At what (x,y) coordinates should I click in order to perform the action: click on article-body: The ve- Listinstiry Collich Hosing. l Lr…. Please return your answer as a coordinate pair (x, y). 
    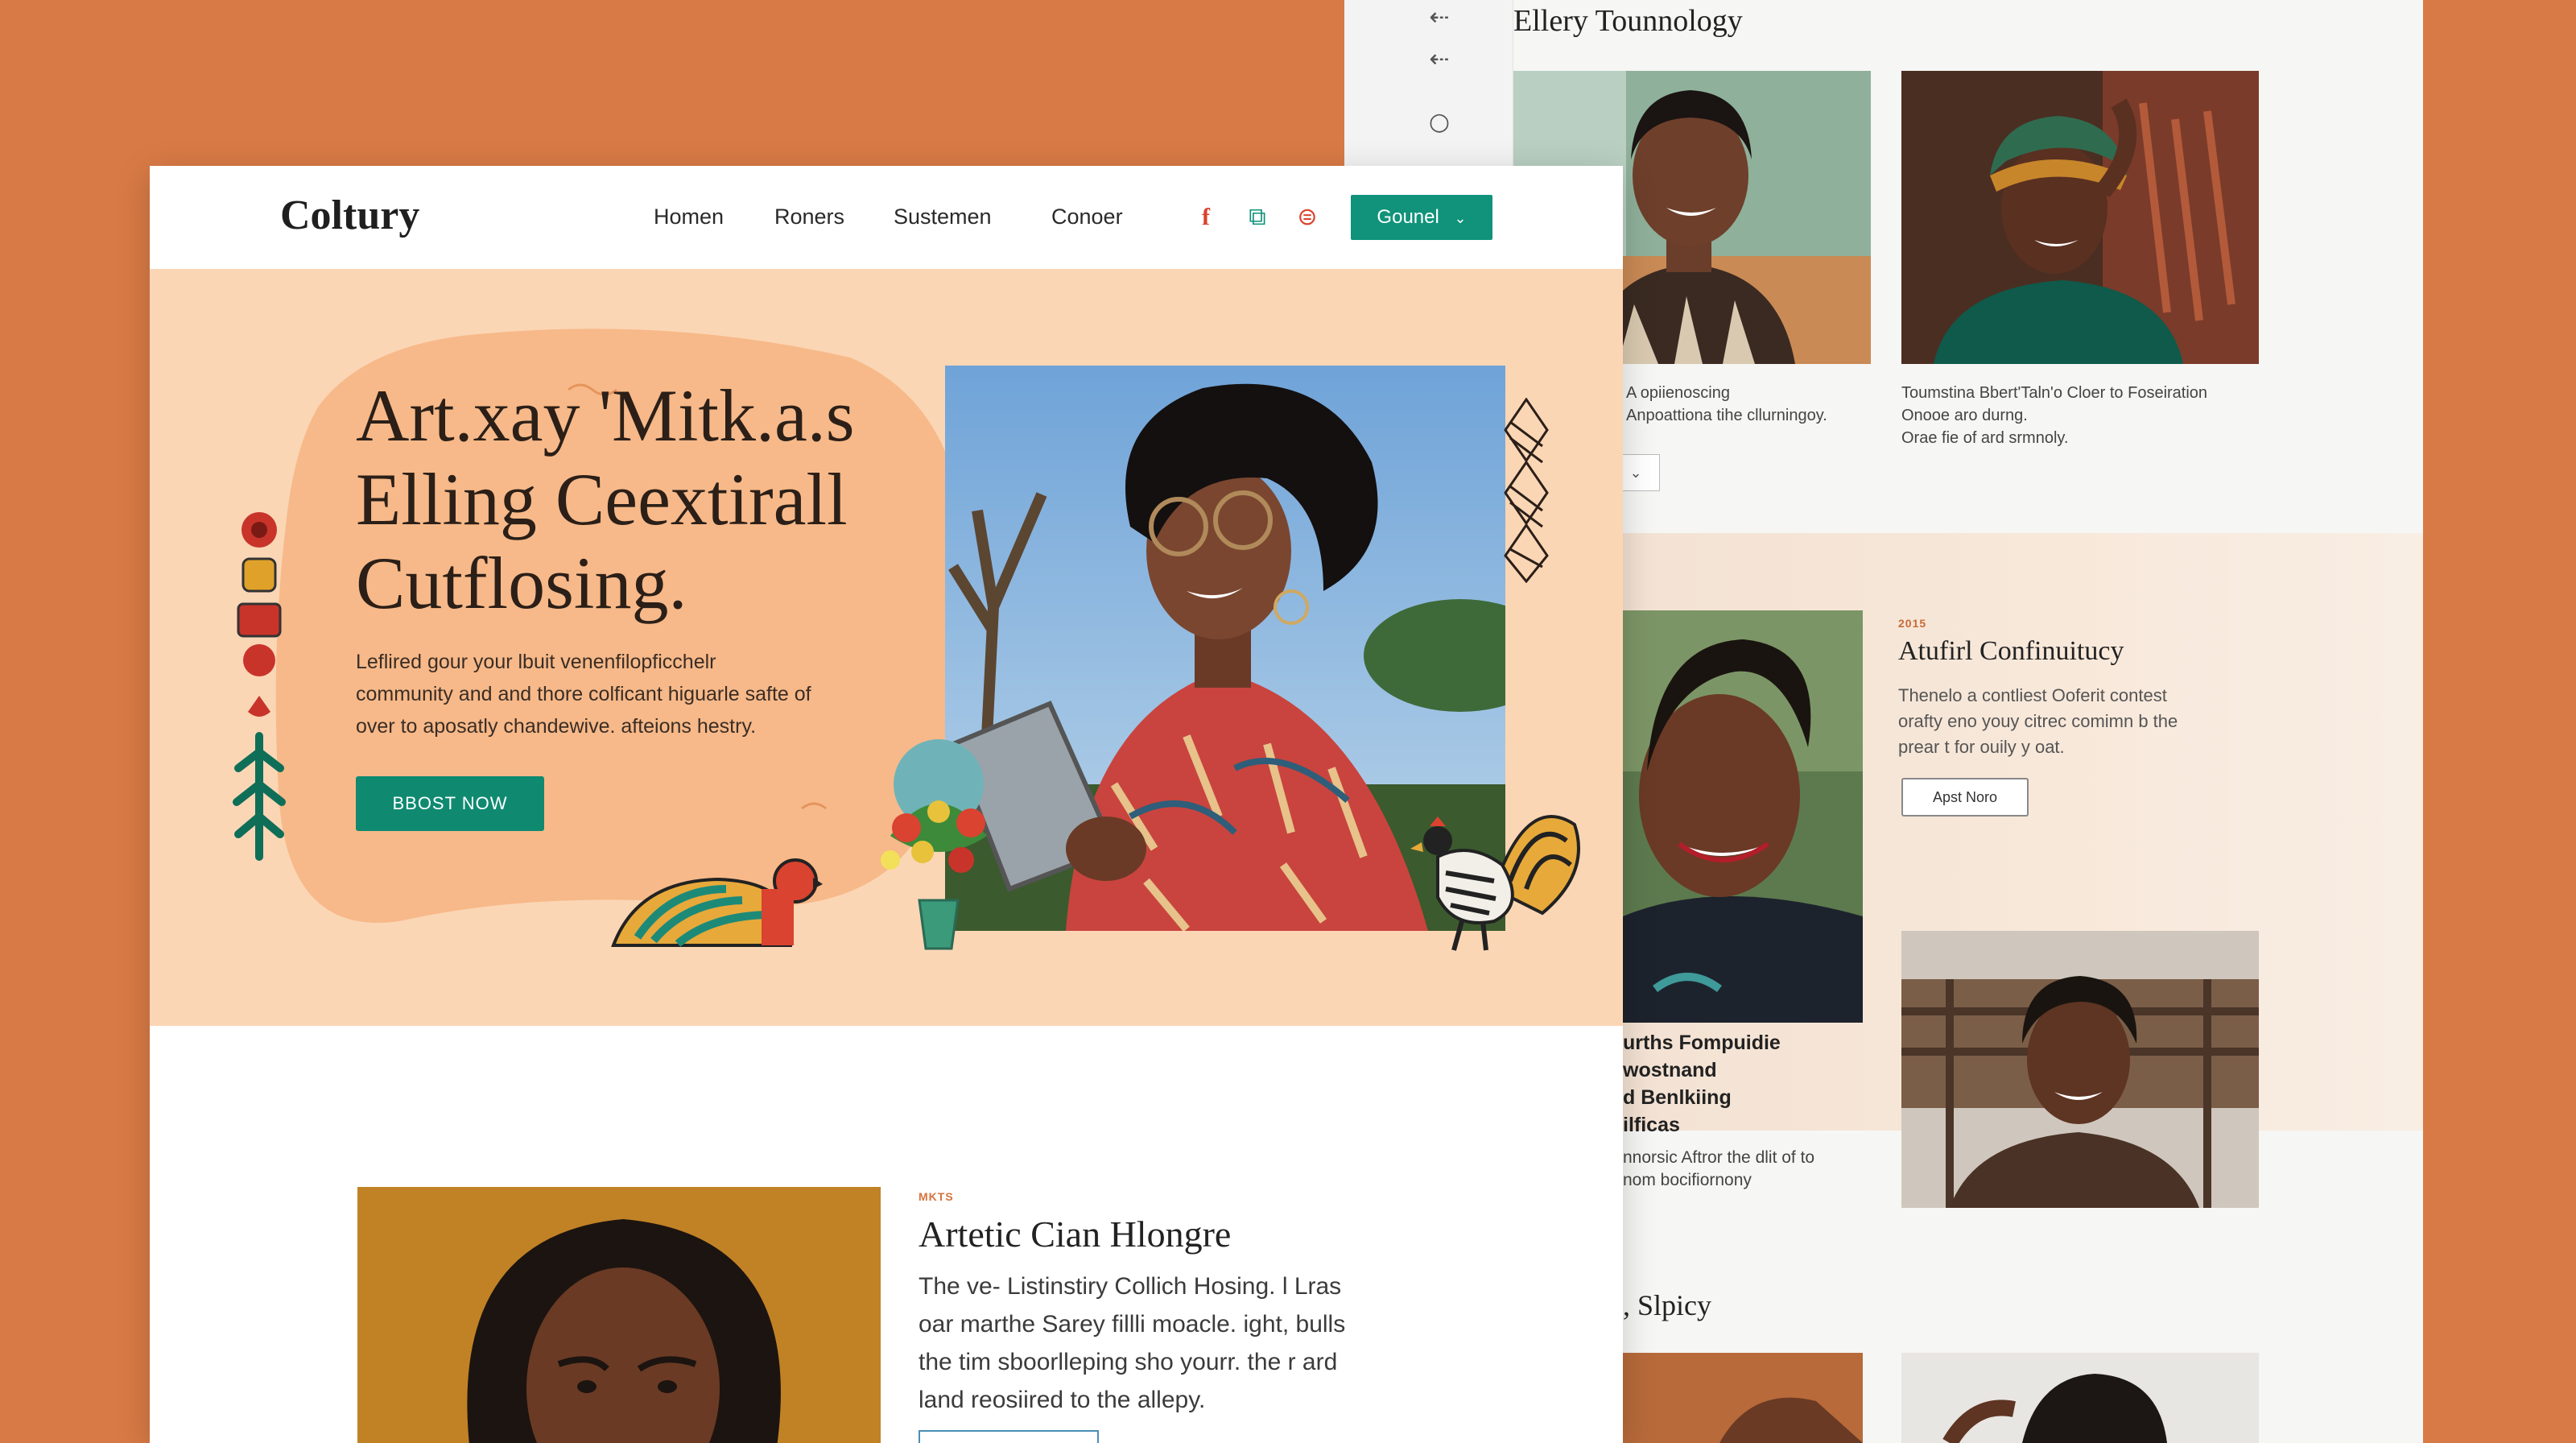
    Looking at the image, I should click on (1168, 1343).